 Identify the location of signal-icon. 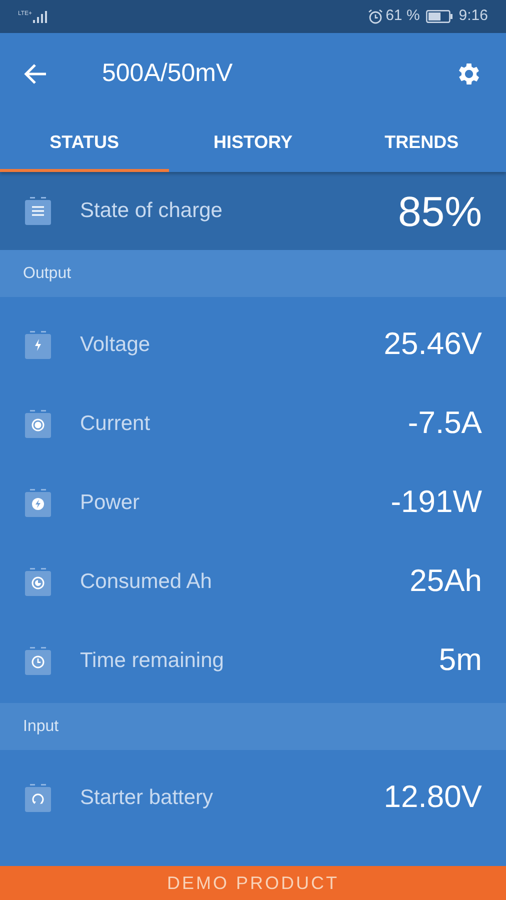
(41, 16).